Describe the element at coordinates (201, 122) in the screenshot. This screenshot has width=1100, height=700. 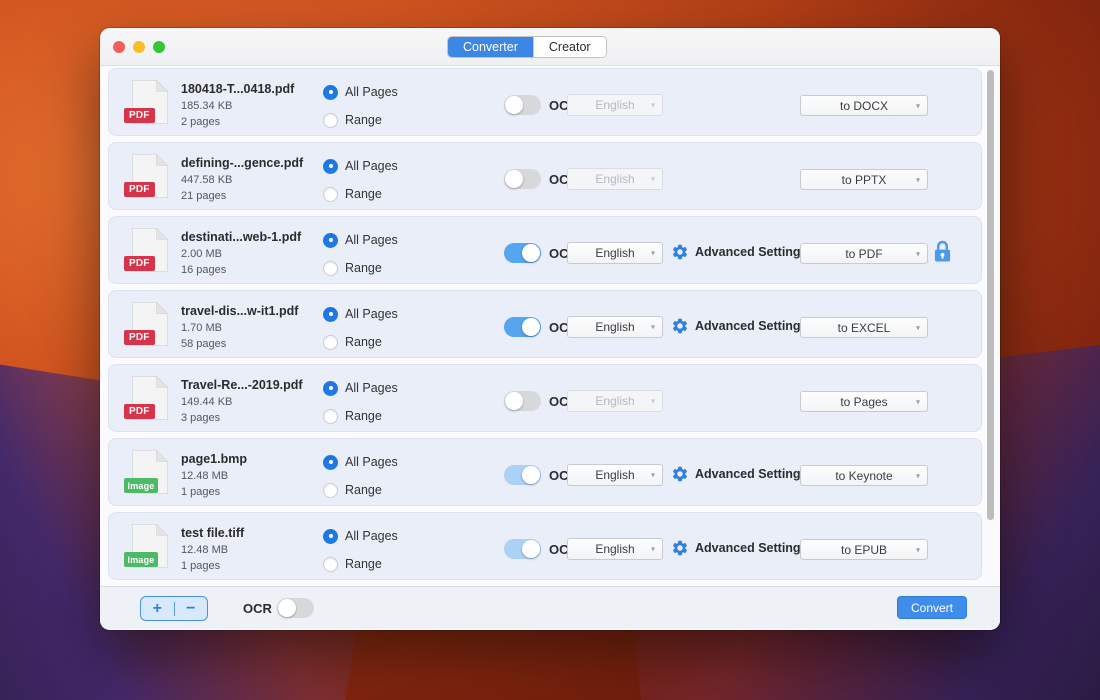
I see `file-page-count: 2 pages` at that location.